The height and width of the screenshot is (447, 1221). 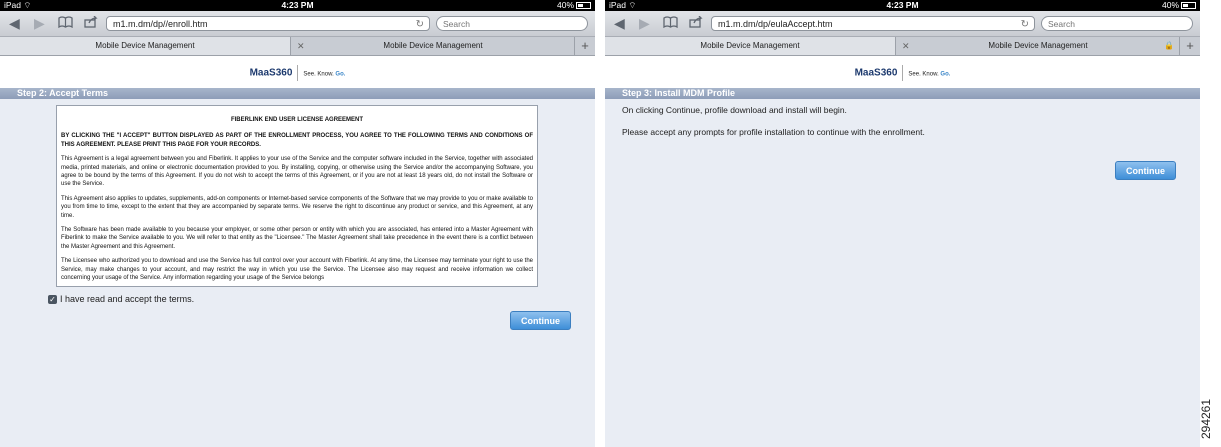 I want to click on tab-inactive: ✕ Mobile Device Management, so click(x=433, y=46).